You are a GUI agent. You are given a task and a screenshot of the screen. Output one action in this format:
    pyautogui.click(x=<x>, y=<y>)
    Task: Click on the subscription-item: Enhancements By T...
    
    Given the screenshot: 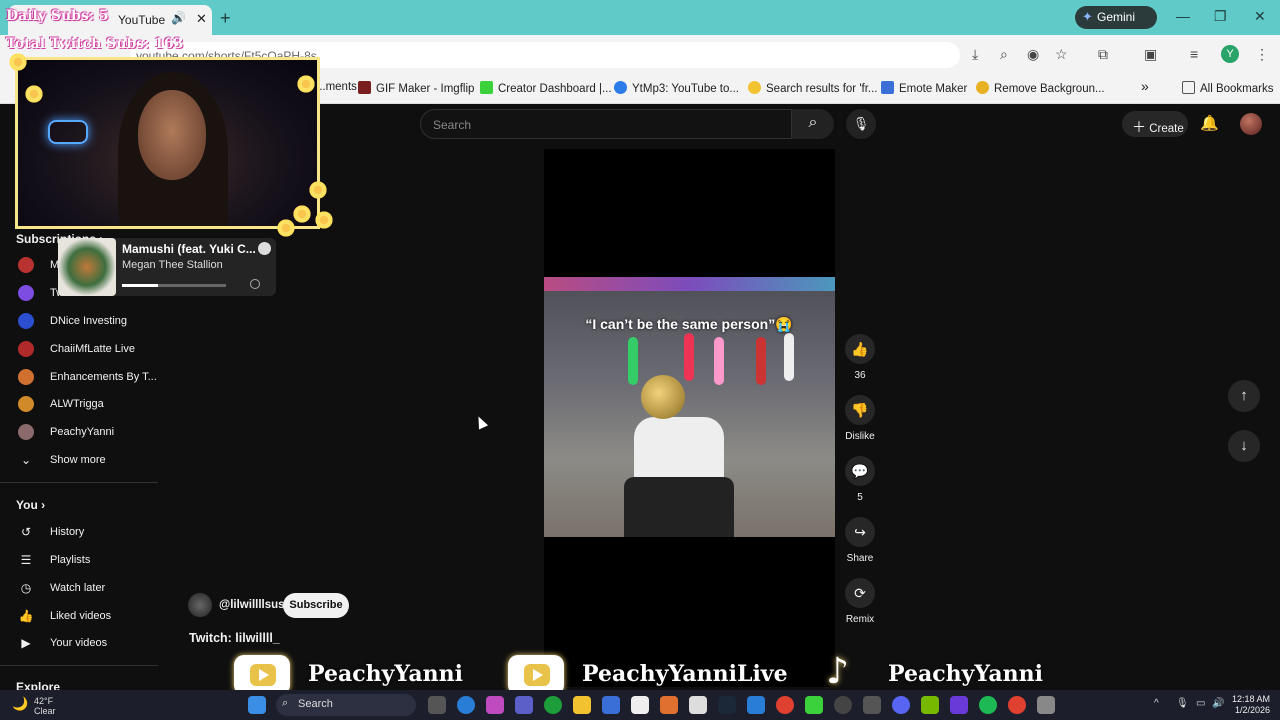 What is the action you would take?
    pyautogui.click(x=79, y=378)
    